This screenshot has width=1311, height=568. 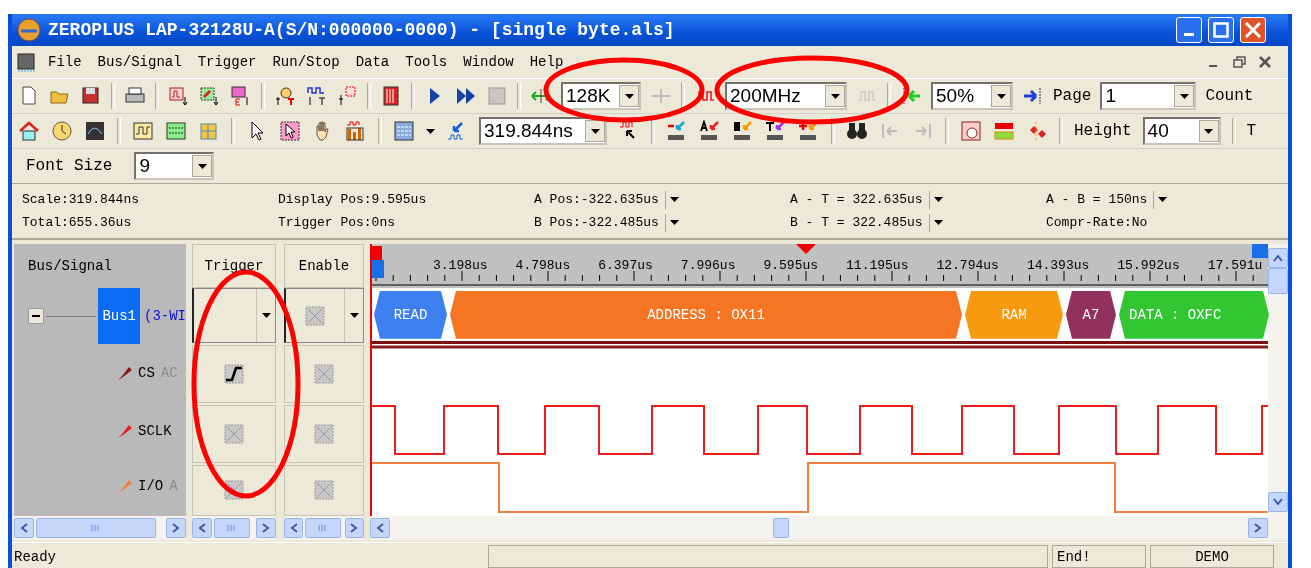 I want to click on menu-item: Window, so click(x=488, y=61).